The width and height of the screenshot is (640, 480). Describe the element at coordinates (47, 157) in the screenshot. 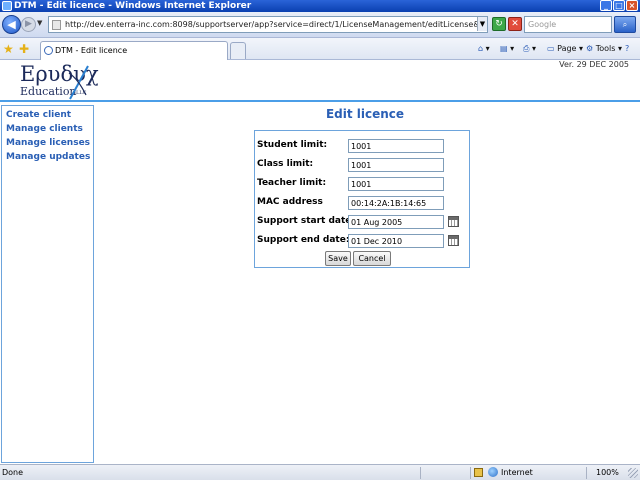

I see `sidebar-item-manage-updates: Manage updates` at that location.